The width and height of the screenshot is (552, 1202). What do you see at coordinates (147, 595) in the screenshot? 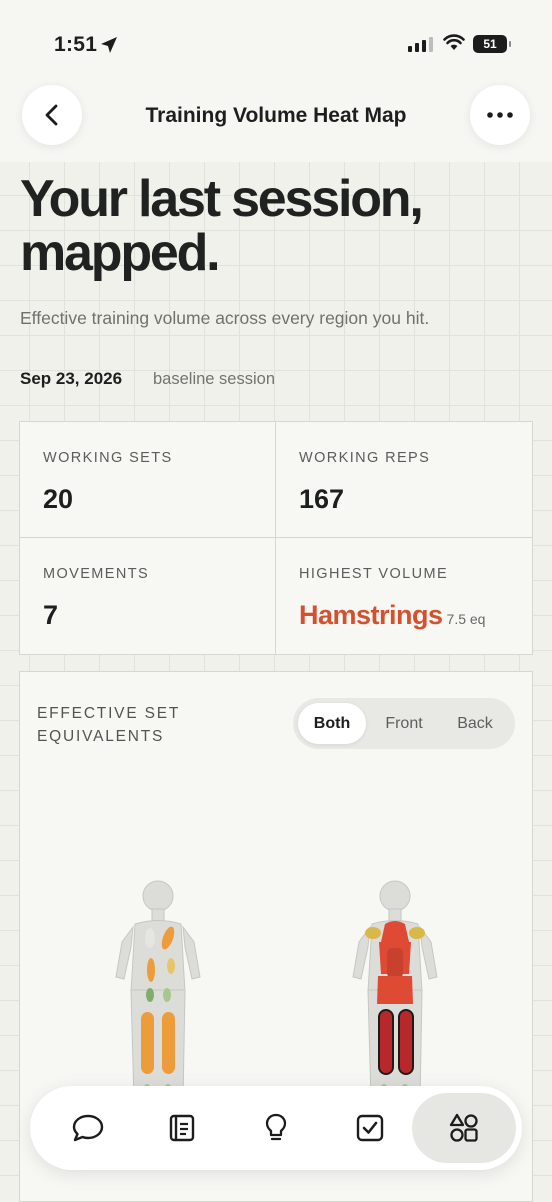
I see `stat-movements: MOVEMENTS 7` at bounding box center [147, 595].